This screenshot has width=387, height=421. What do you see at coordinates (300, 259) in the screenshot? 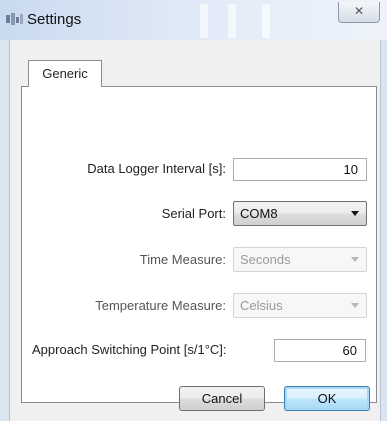
I see `time-measure-select: Seconds` at bounding box center [300, 259].